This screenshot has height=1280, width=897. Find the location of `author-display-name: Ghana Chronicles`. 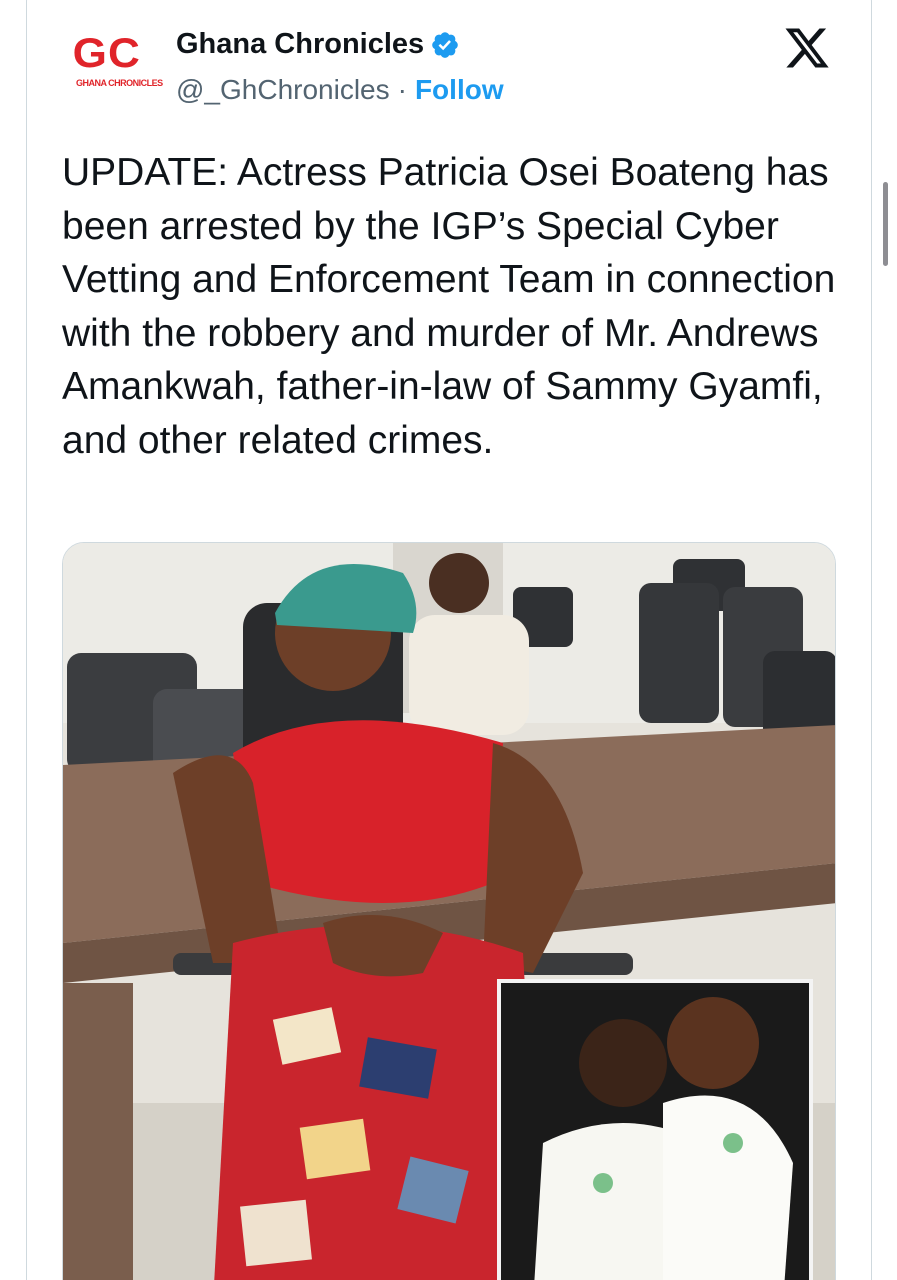

author-display-name: Ghana Chronicles is located at coordinates (300, 44).